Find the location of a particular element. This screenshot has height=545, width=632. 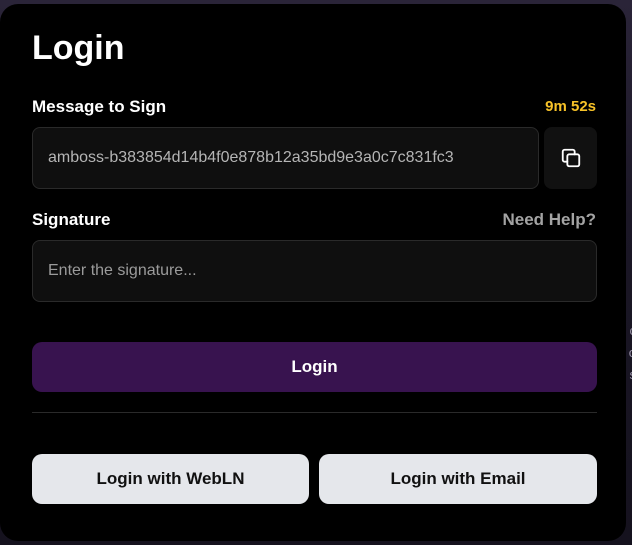

message-label: Message to Sign is located at coordinates (99, 106).